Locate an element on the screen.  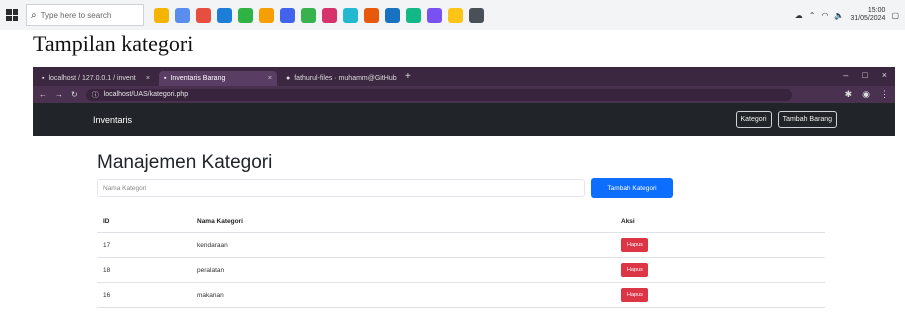
table-row: 16 makanan Hapus is located at coordinates (461, 295).